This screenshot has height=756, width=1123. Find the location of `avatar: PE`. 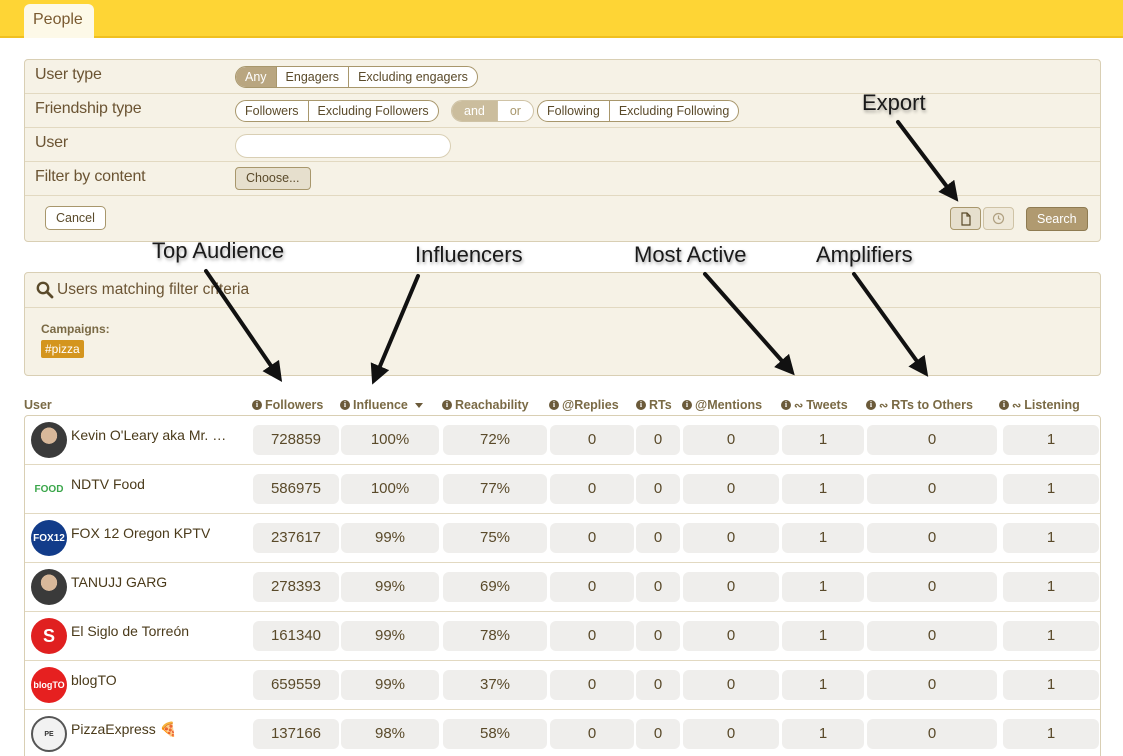

avatar: PE is located at coordinates (49, 734).